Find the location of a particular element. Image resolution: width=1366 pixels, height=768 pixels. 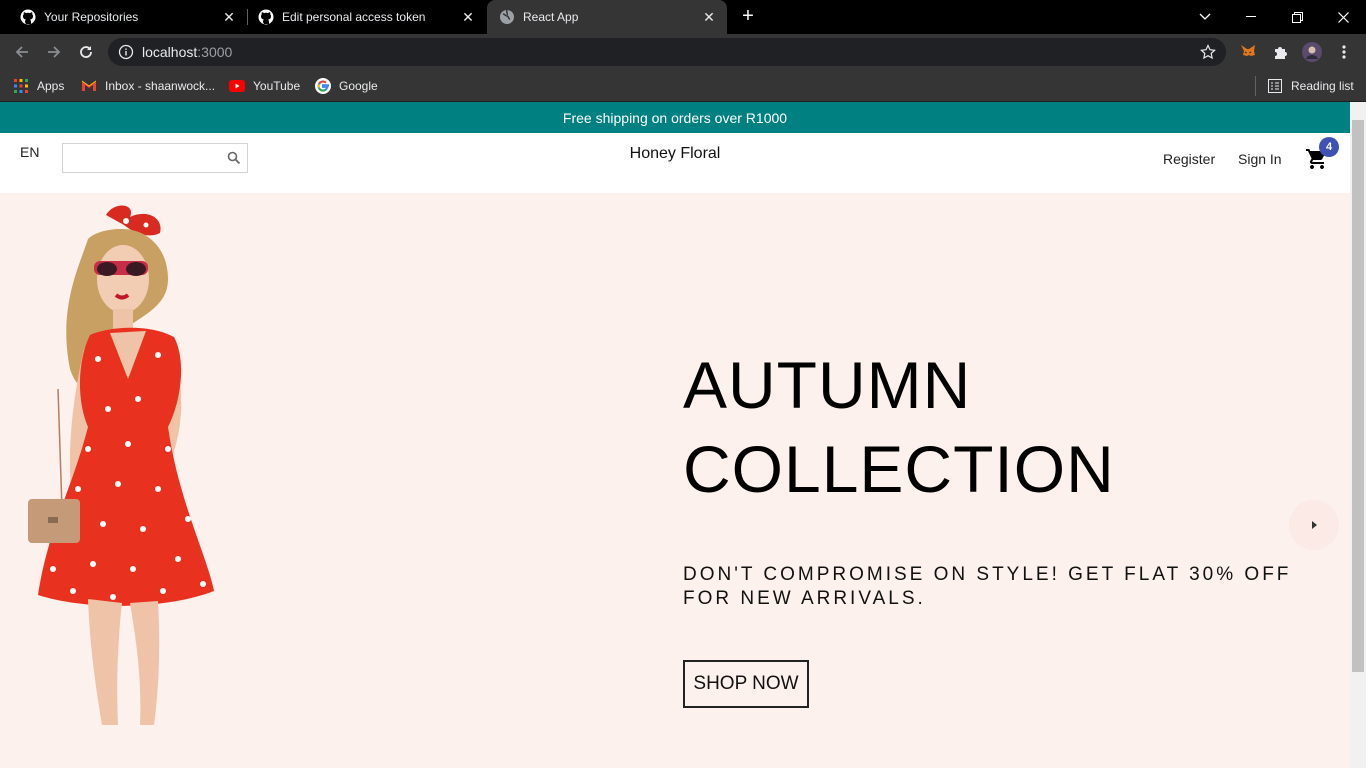

tab-edit-token: Edit personal access token ✕ is located at coordinates (367, 17).